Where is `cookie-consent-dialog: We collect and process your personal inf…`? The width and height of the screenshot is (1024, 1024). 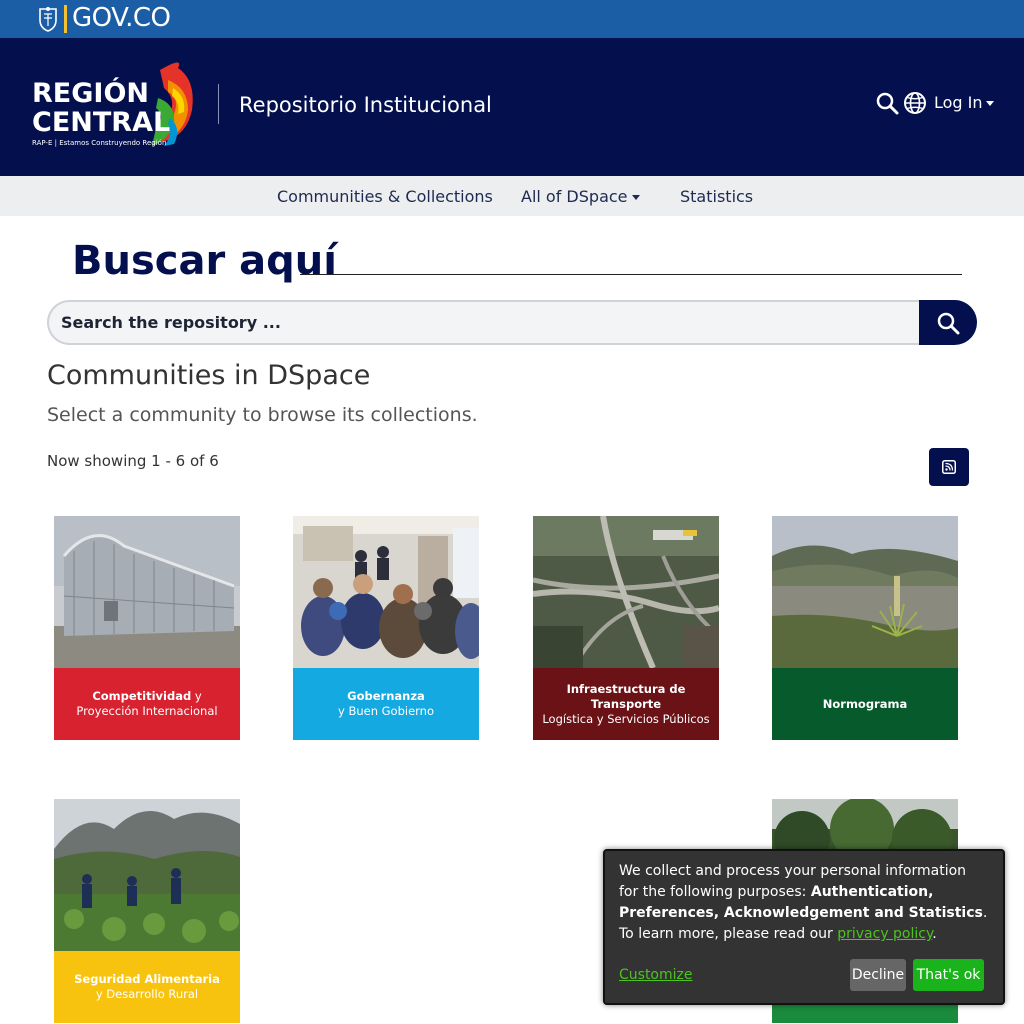
cookie-consent-dialog: We collect and process your personal inf… is located at coordinates (804, 927).